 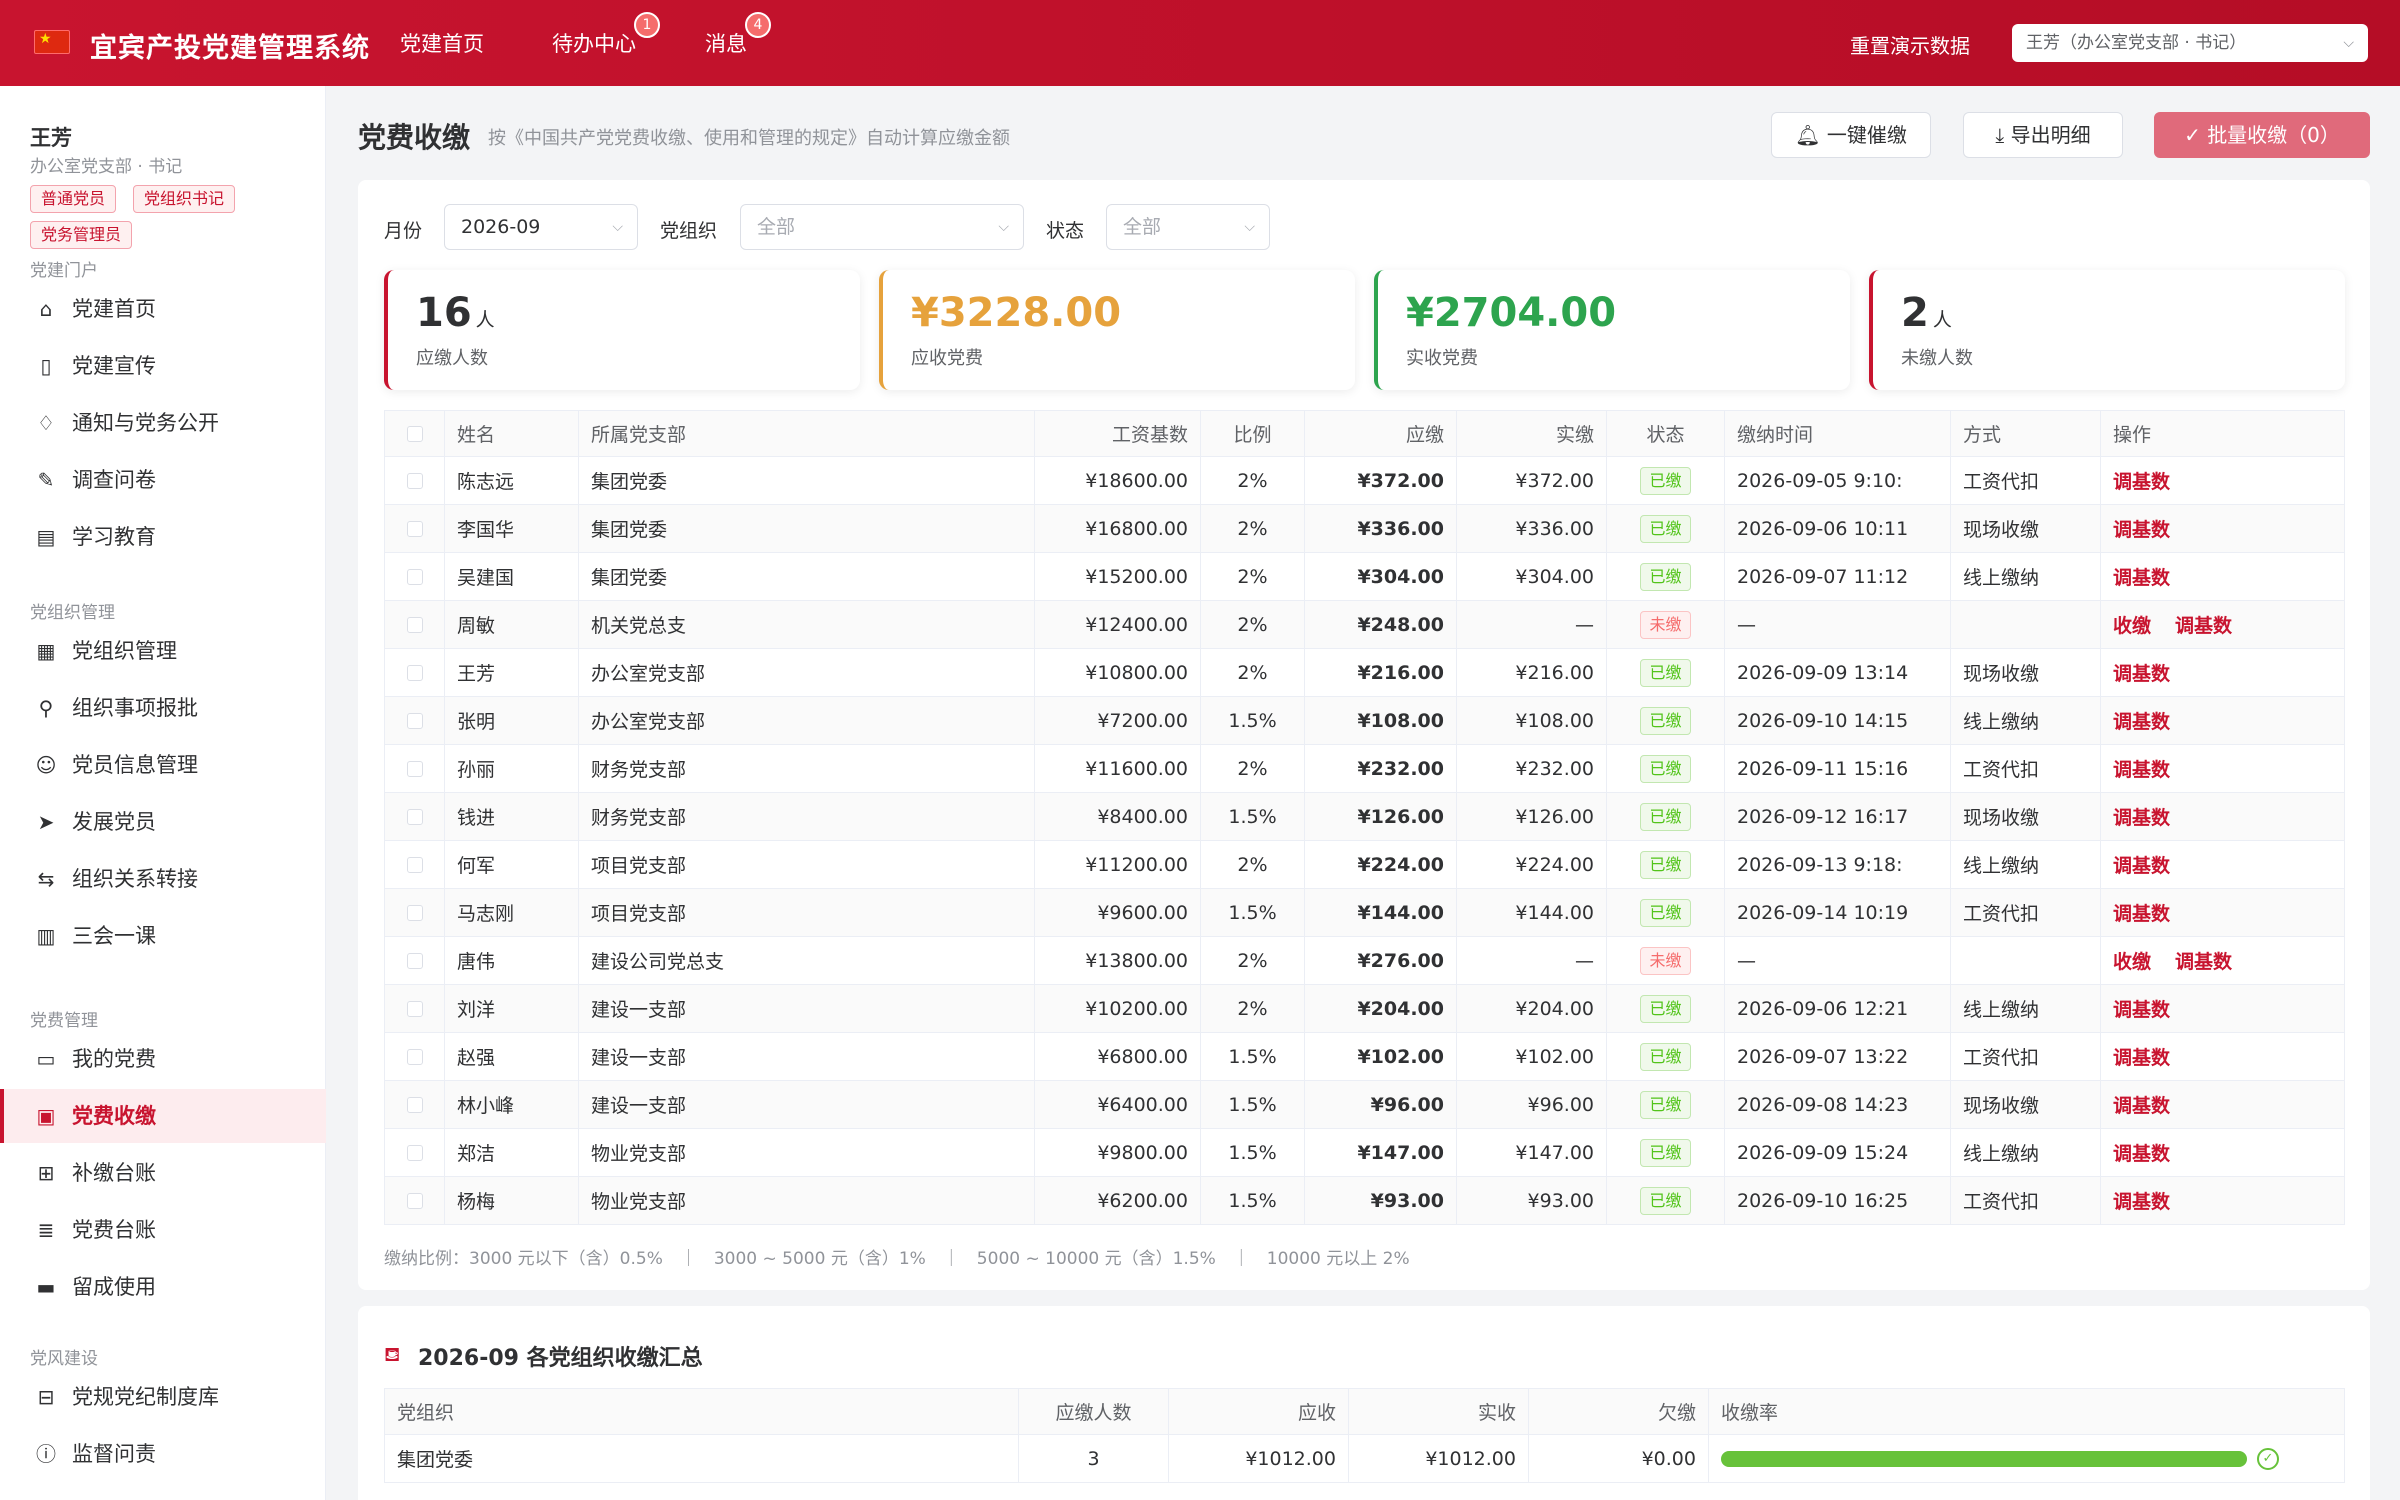 What do you see at coordinates (1252, 624) in the screenshot?
I see `cell-ratio: 2%` at bounding box center [1252, 624].